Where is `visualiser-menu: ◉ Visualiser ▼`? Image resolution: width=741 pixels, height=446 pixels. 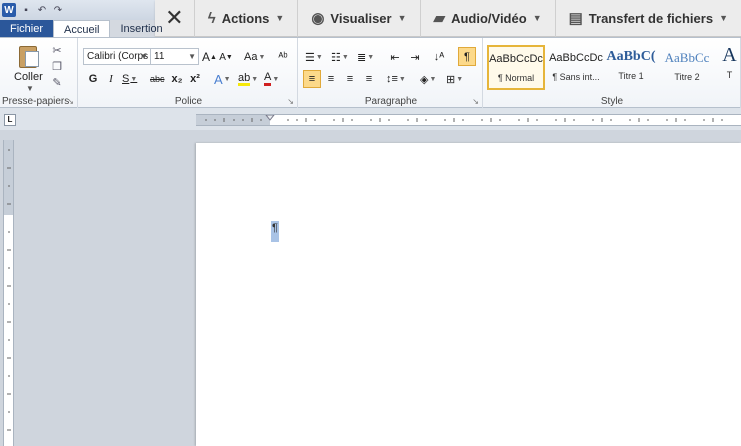
visualiser-menu: ◉ Visualiser ▼ is located at coordinates (359, 18).